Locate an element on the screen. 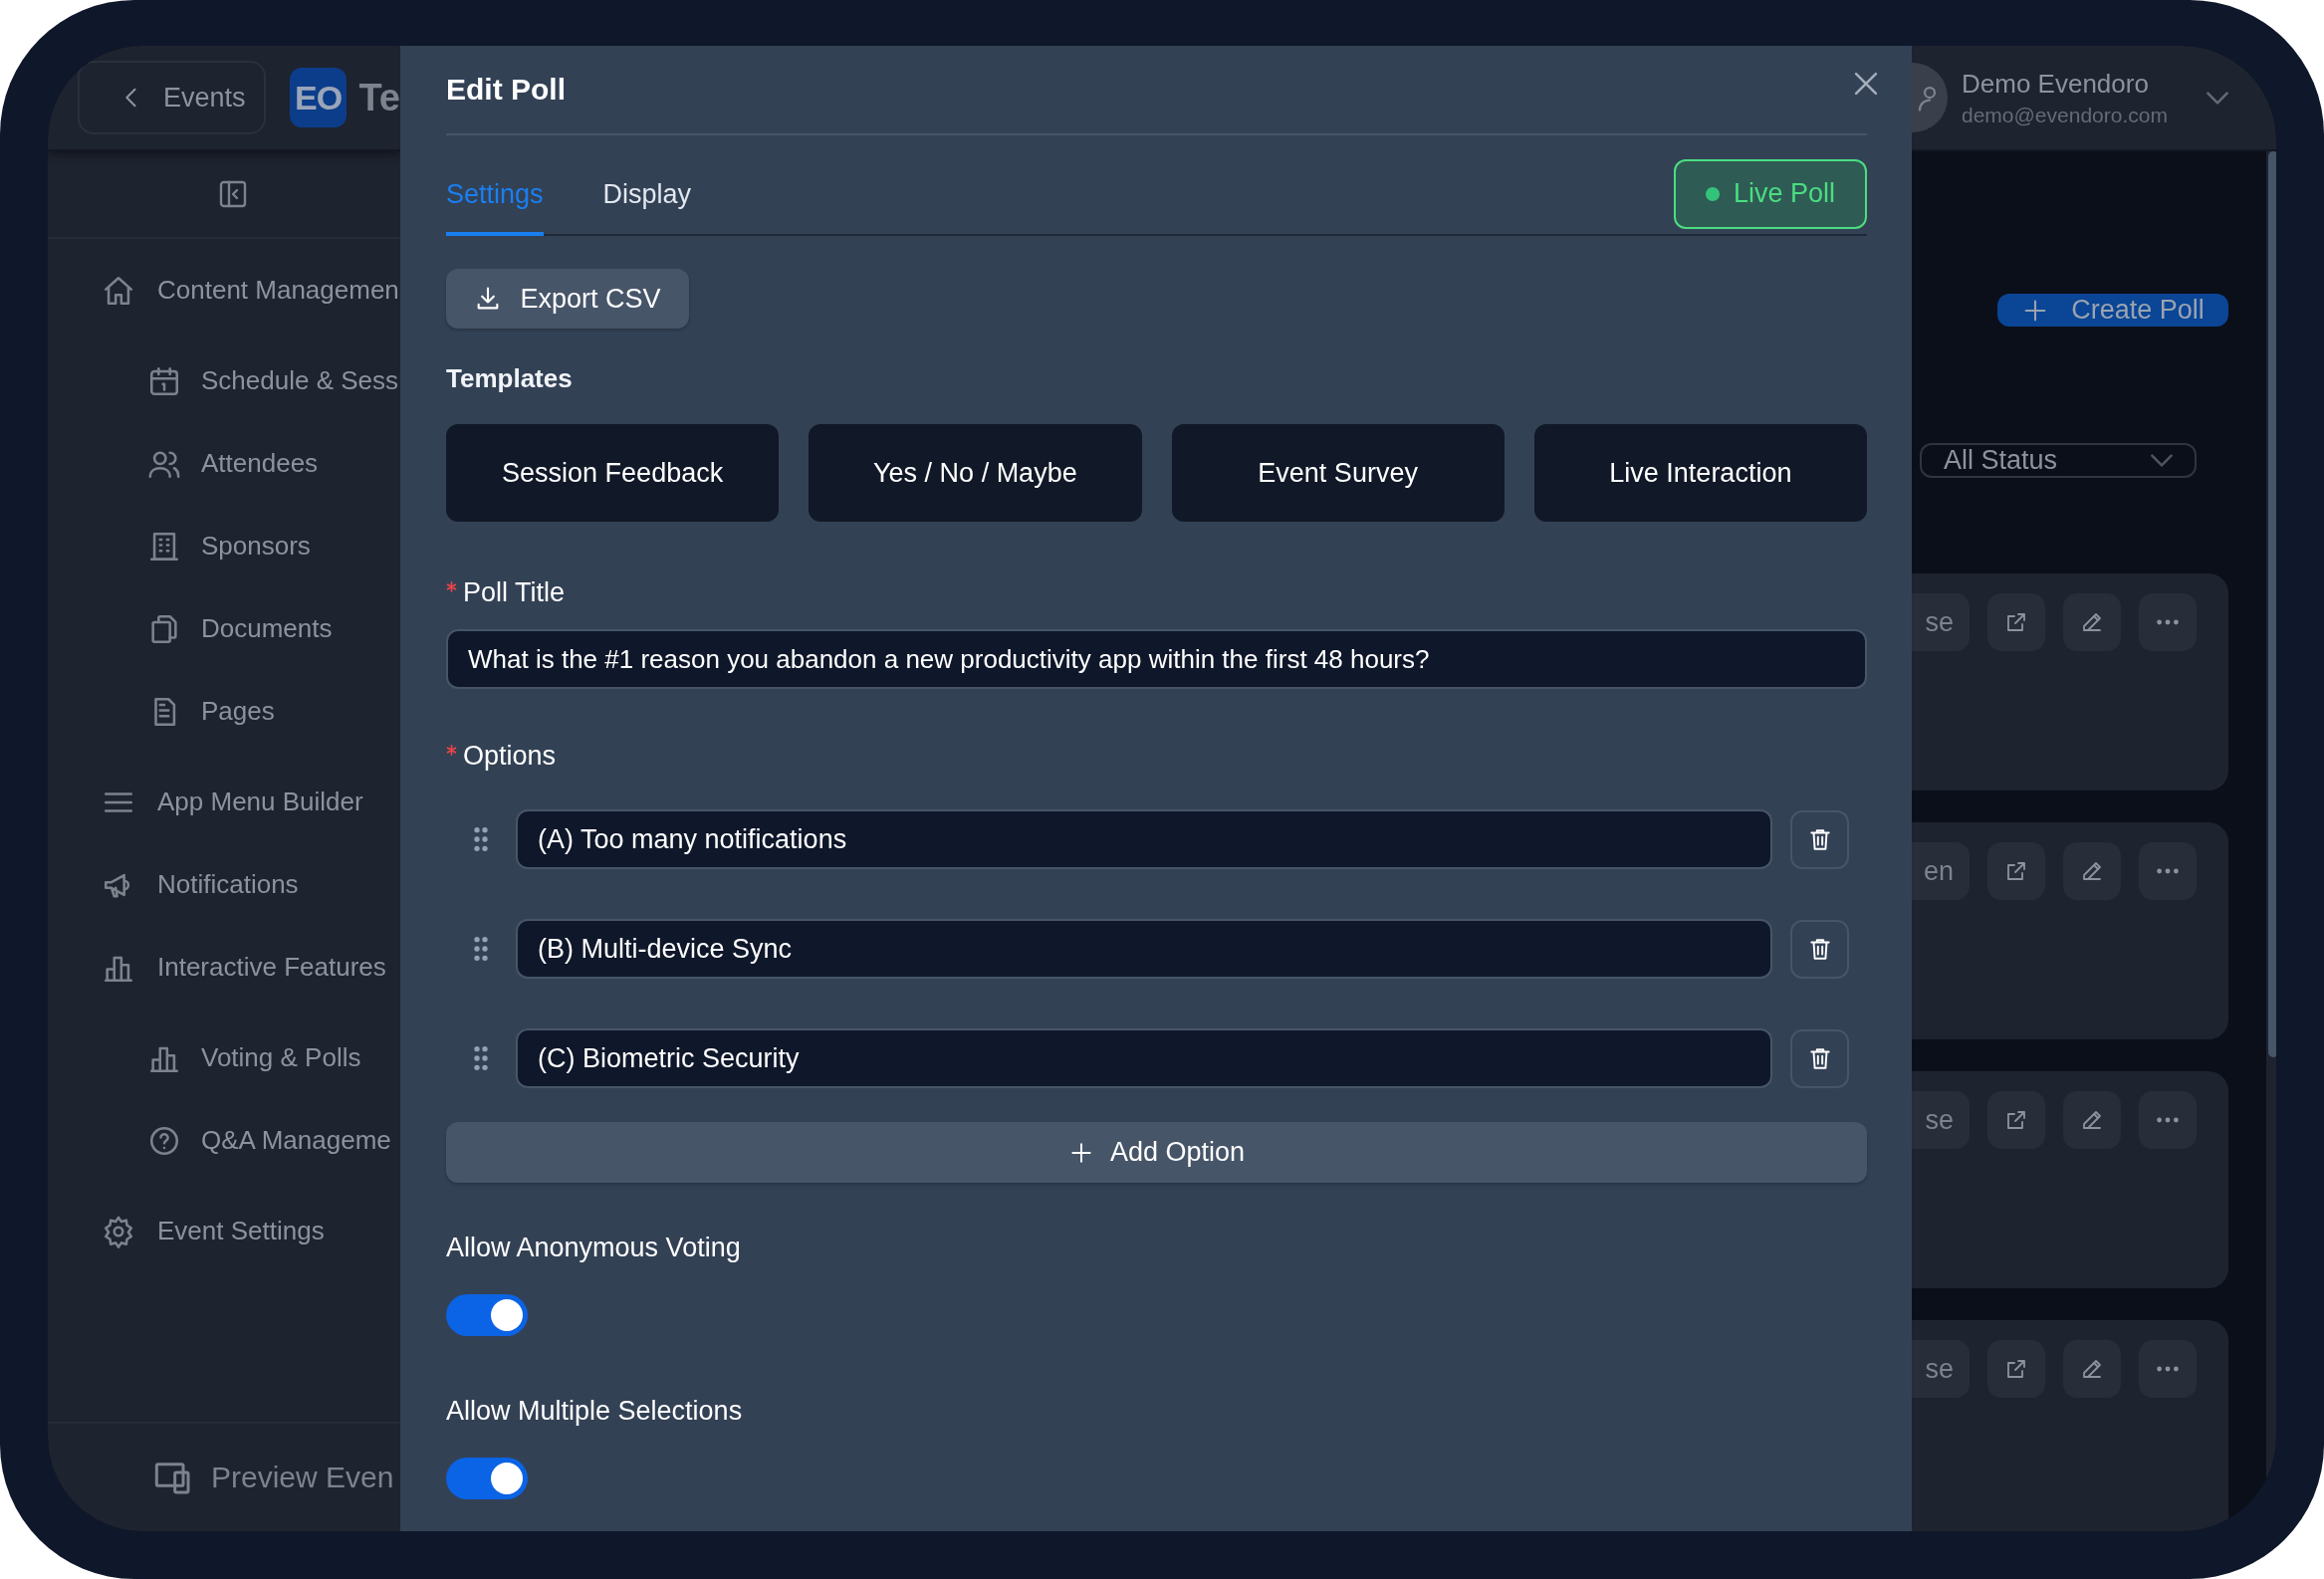  settings-icon is located at coordinates (118, 1231).